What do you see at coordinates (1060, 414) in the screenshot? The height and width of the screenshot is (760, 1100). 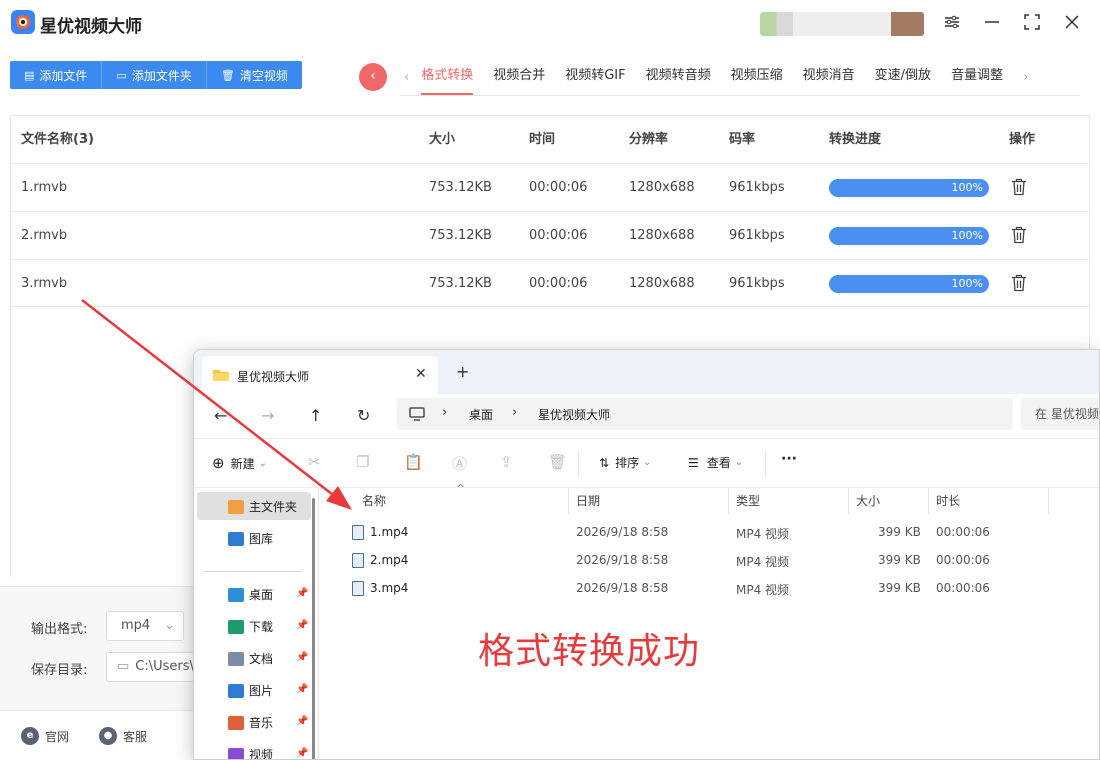 I see `search-box: 在 星优视频` at bounding box center [1060, 414].